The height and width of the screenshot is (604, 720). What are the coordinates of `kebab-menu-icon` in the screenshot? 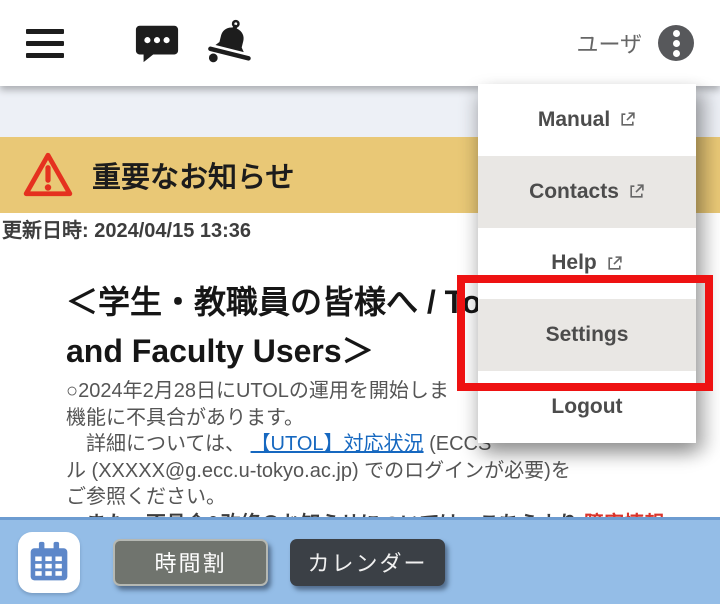 It's located at (676, 43).